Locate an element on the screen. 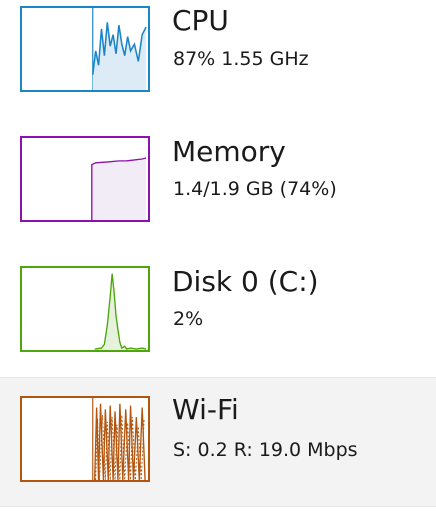 The width and height of the screenshot is (436, 512). memory-detail: 1.4/1.9 GB (74%) is located at coordinates (255, 189).